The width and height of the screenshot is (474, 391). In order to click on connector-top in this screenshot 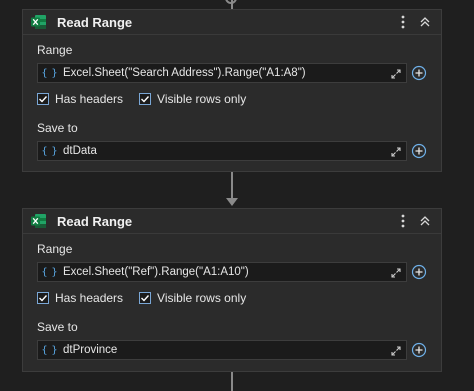, I will do `click(232, 4)`.